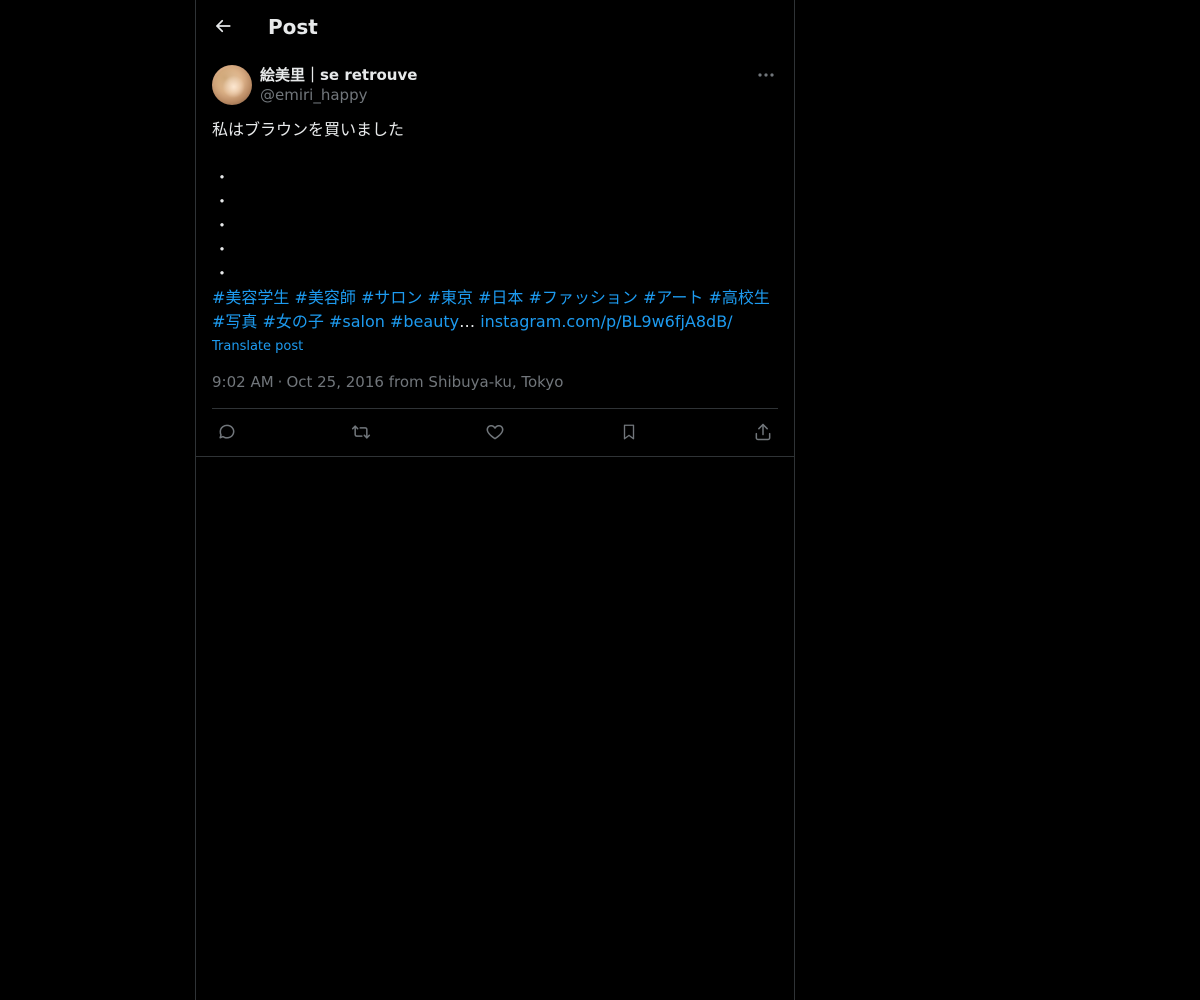  I want to click on page-header: Post, so click(495, 26).